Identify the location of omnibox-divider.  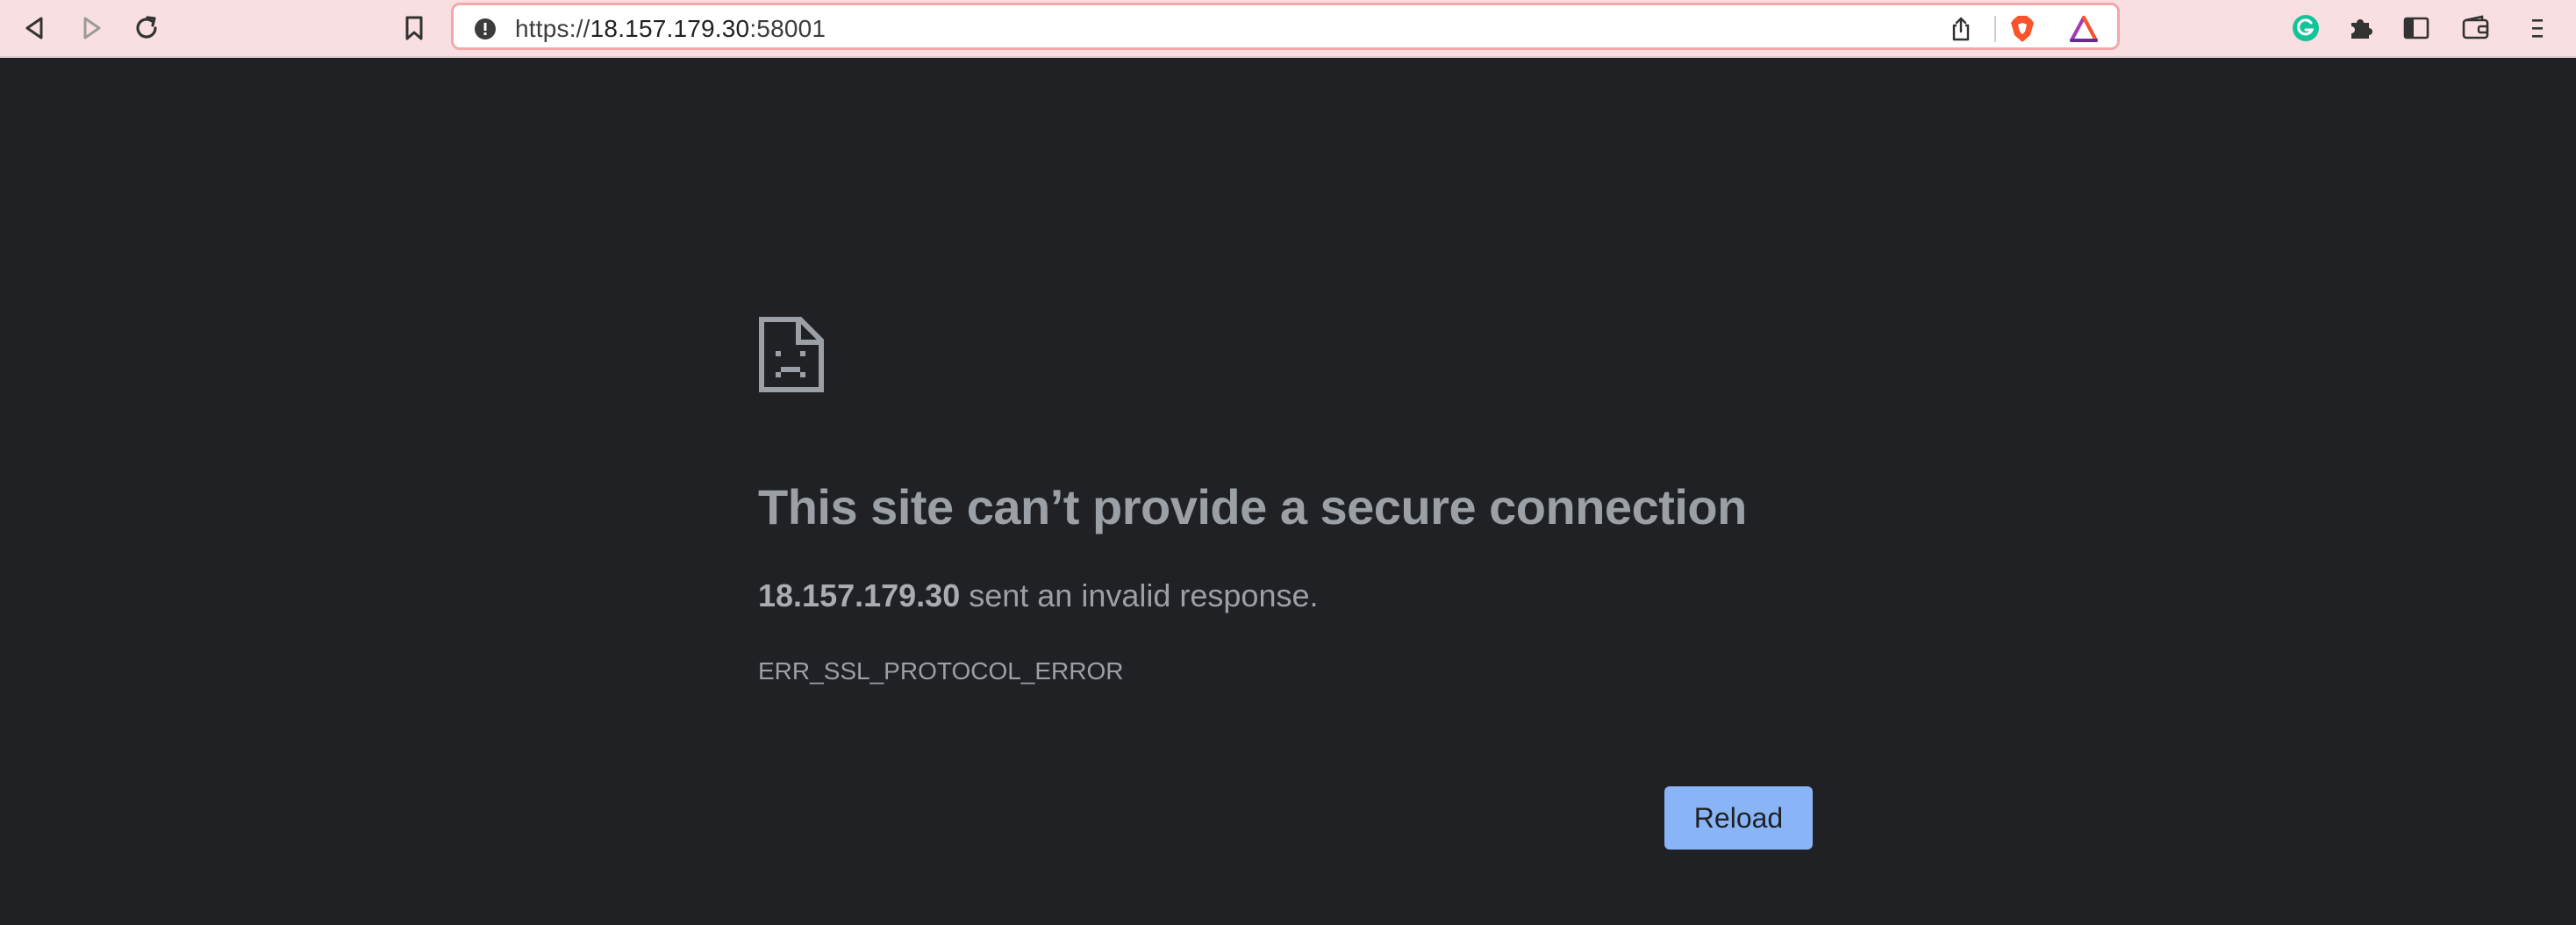
(1995, 29).